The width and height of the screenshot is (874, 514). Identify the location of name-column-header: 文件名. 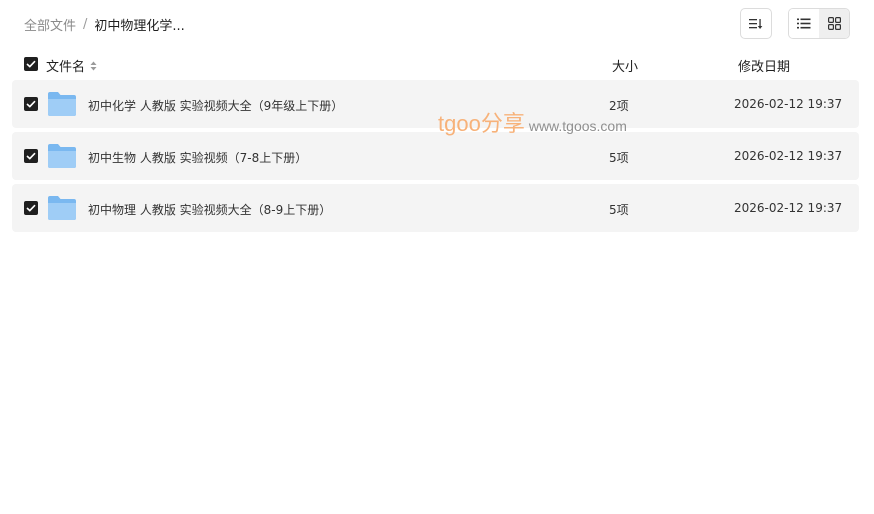
(71, 65).